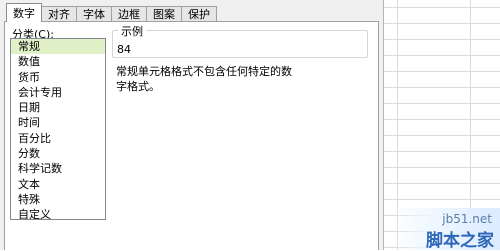 The height and width of the screenshot is (251, 500). I want to click on tab-strip: 数字 对齐 字体 边框 图案 保护, so click(111, 12).